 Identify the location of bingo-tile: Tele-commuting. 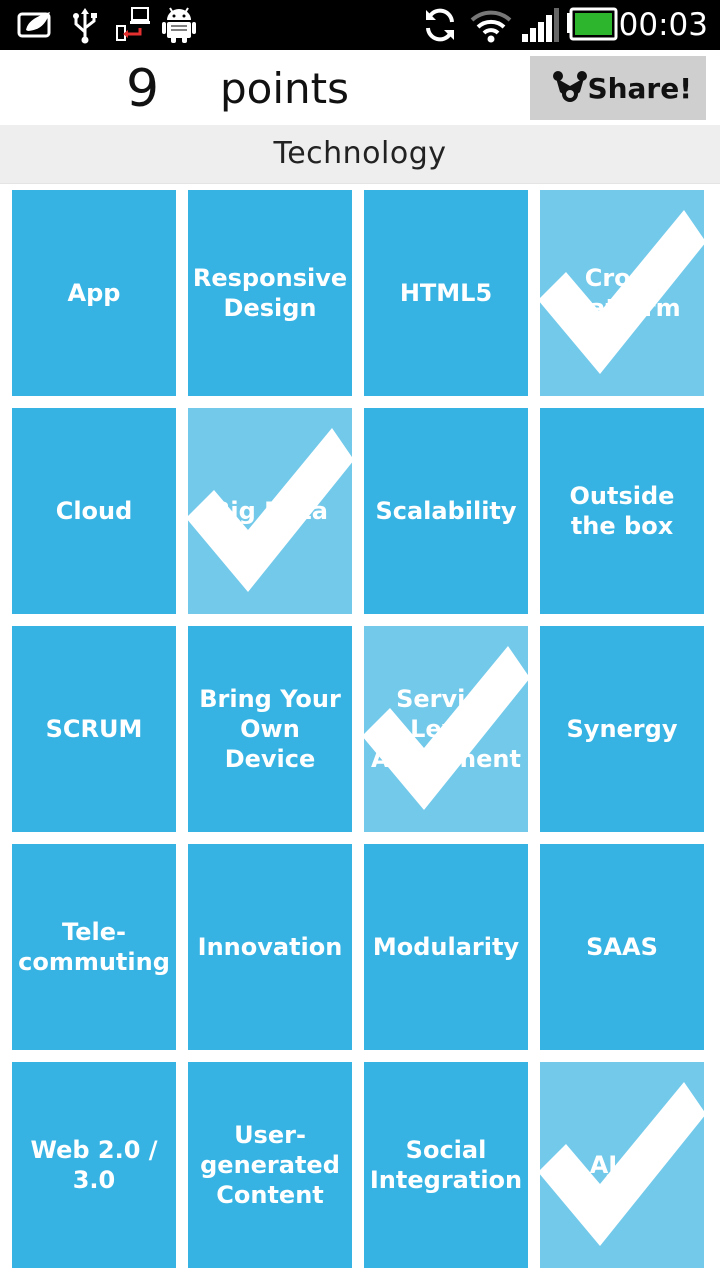
(94, 947).